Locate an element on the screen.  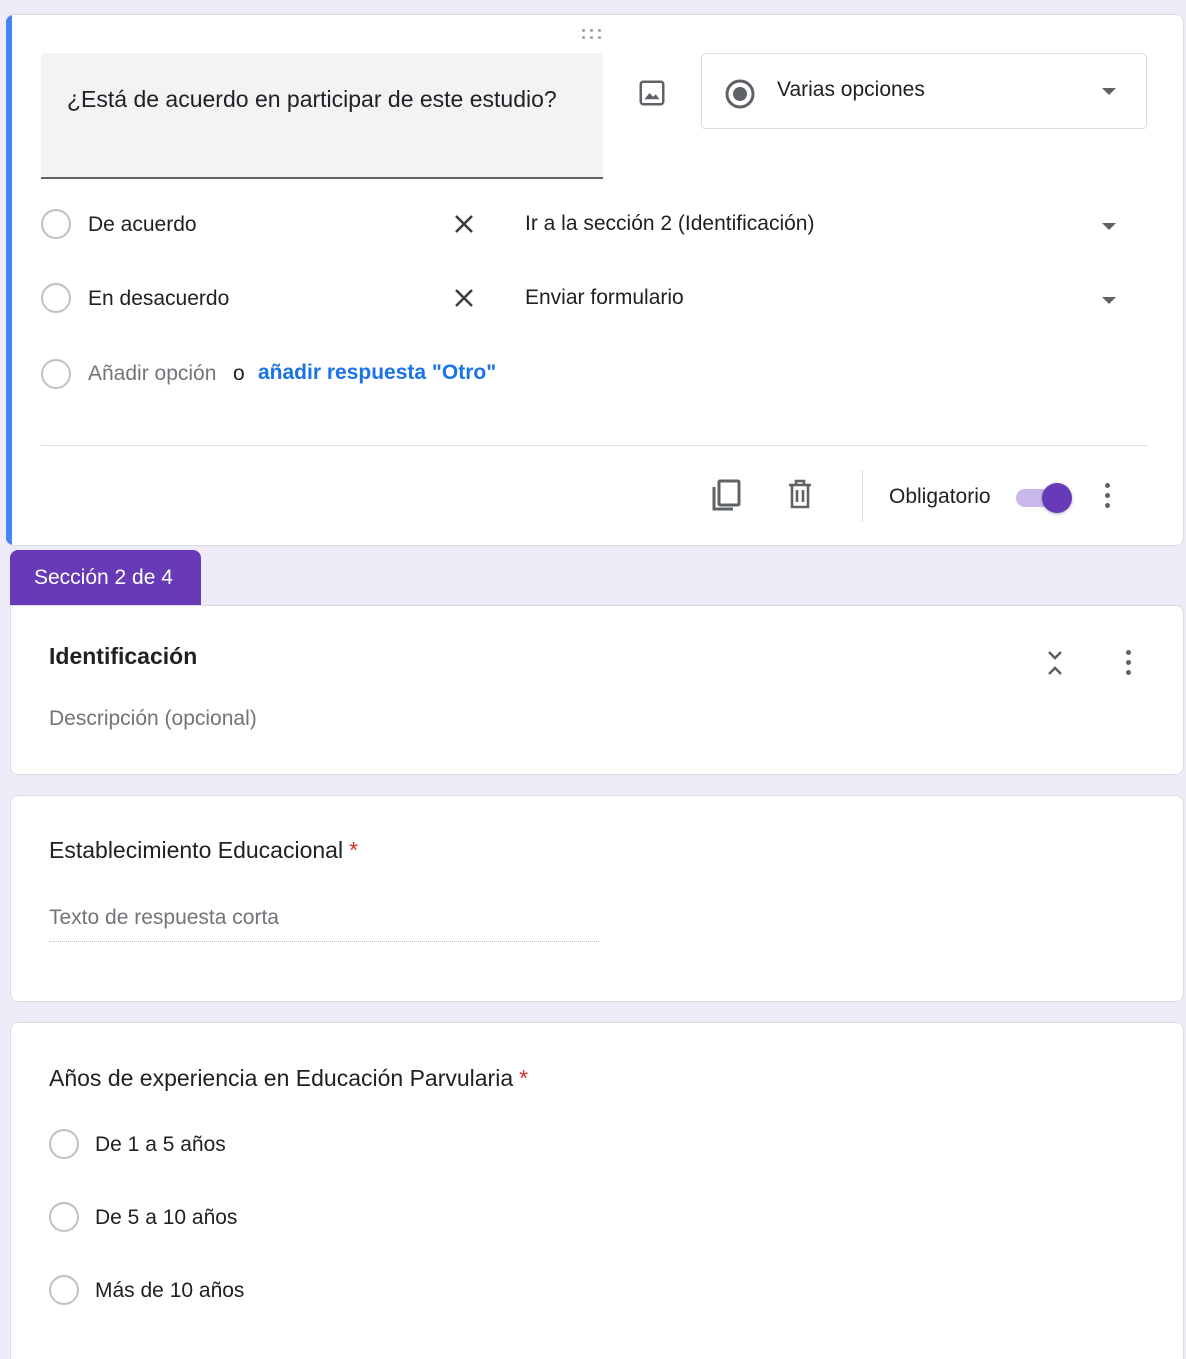
add-option-input: Añadir opción is located at coordinates (152, 374).